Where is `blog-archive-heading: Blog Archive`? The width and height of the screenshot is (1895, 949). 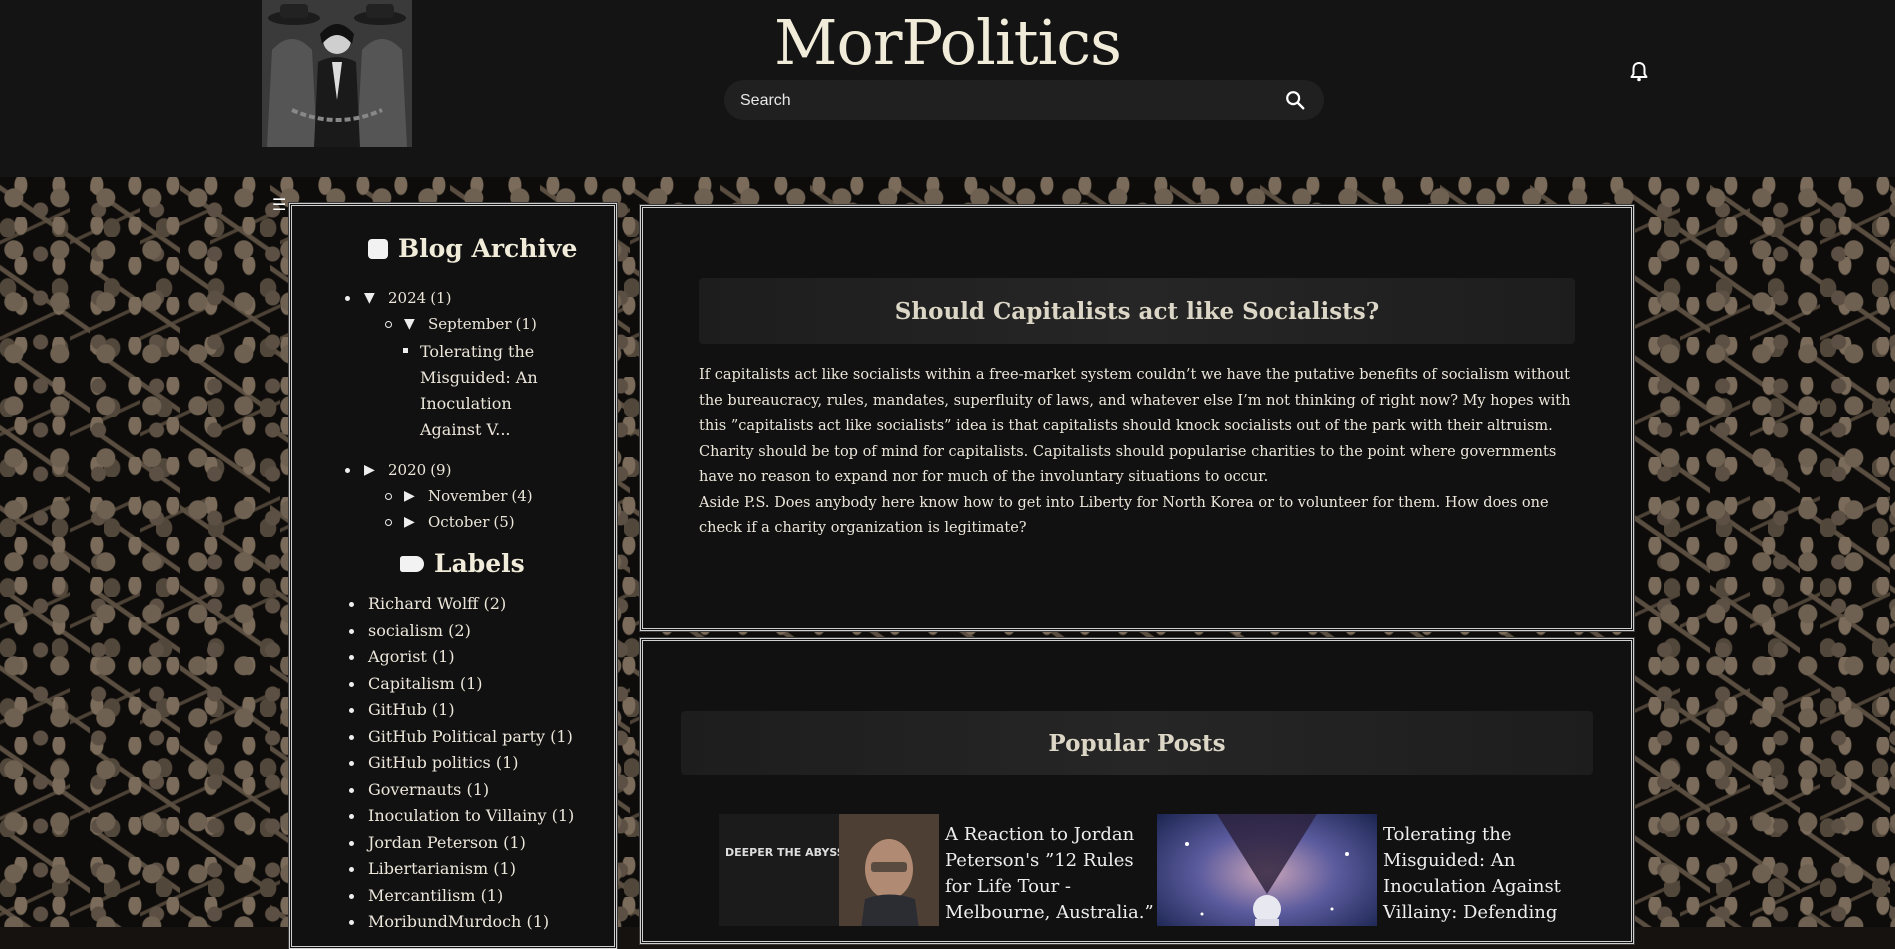
blog-archive-heading: Blog Archive is located at coordinates (472, 248).